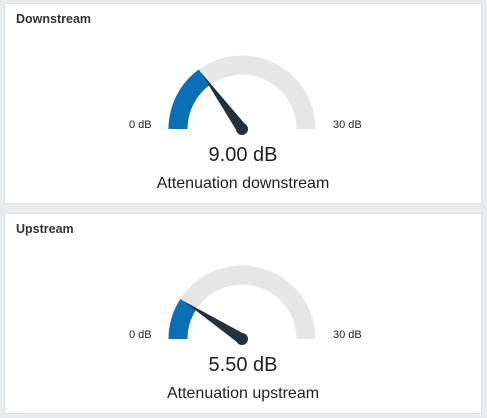  I want to click on gauge-value: 9.00 dB, so click(243, 155).